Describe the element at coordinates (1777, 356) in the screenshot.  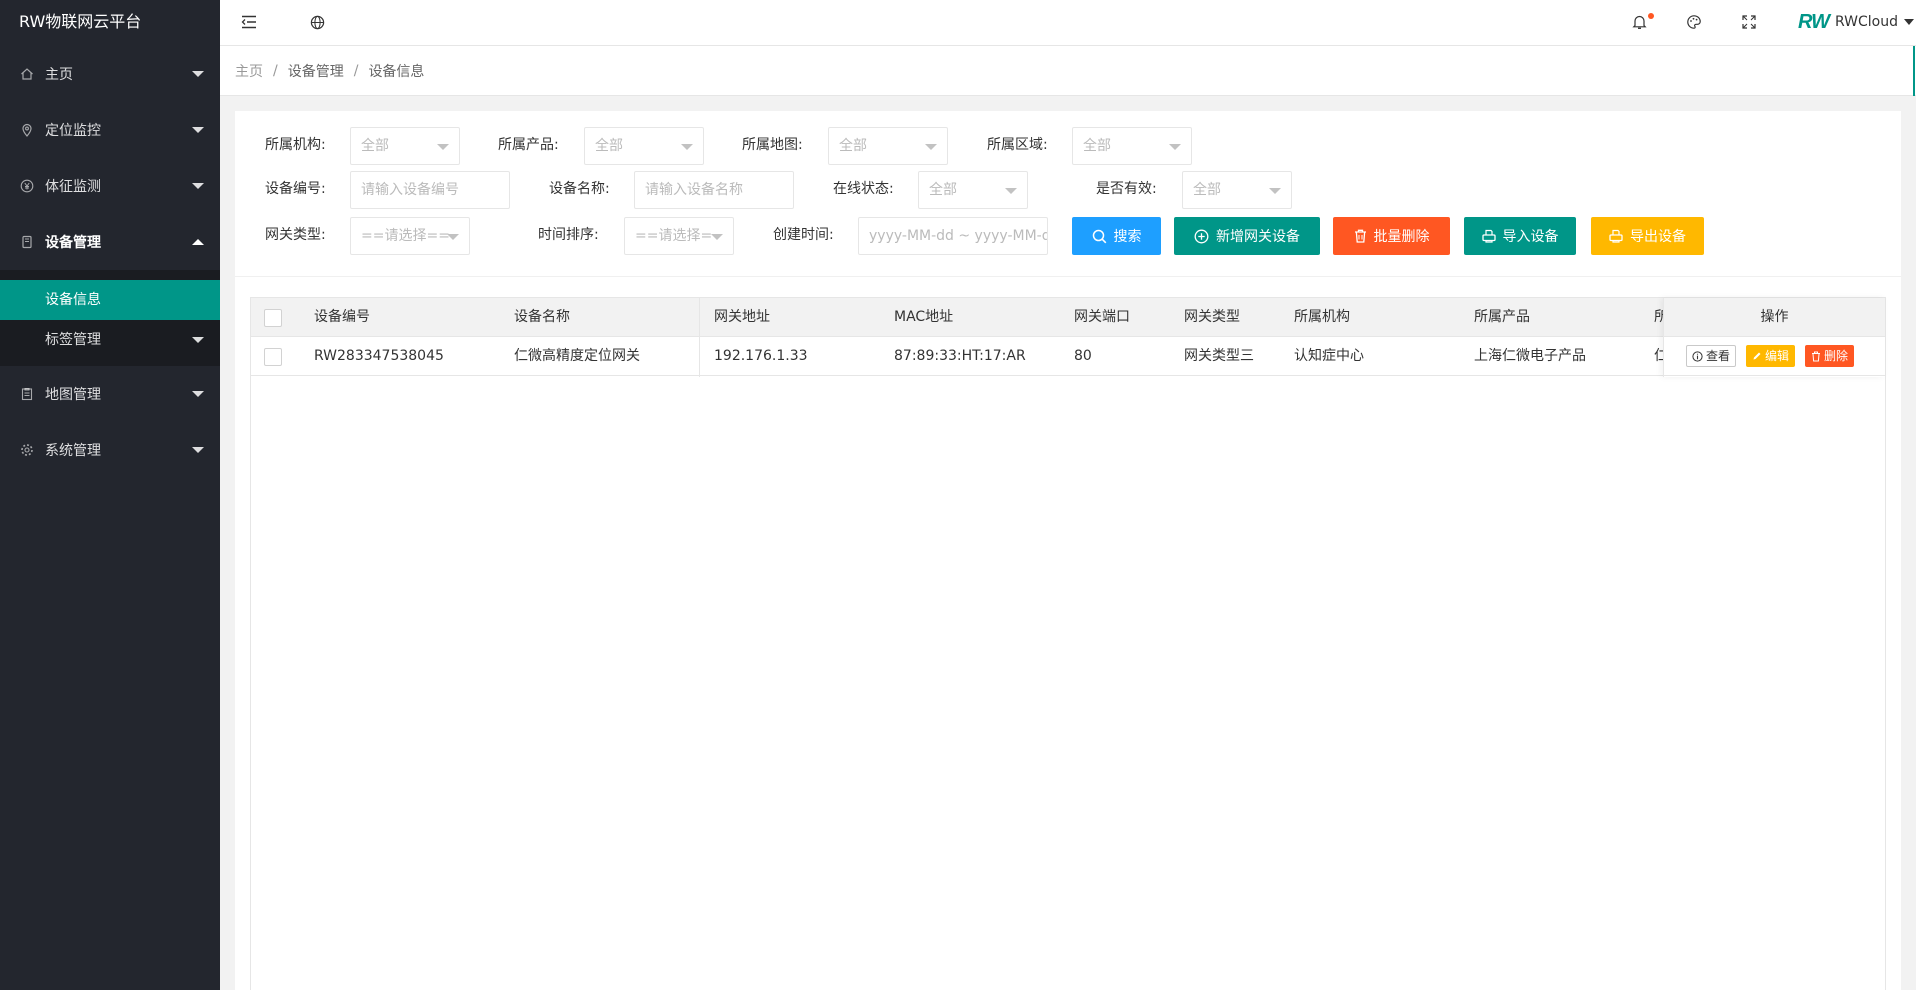
I see `edit-button-label: 编辑` at that location.